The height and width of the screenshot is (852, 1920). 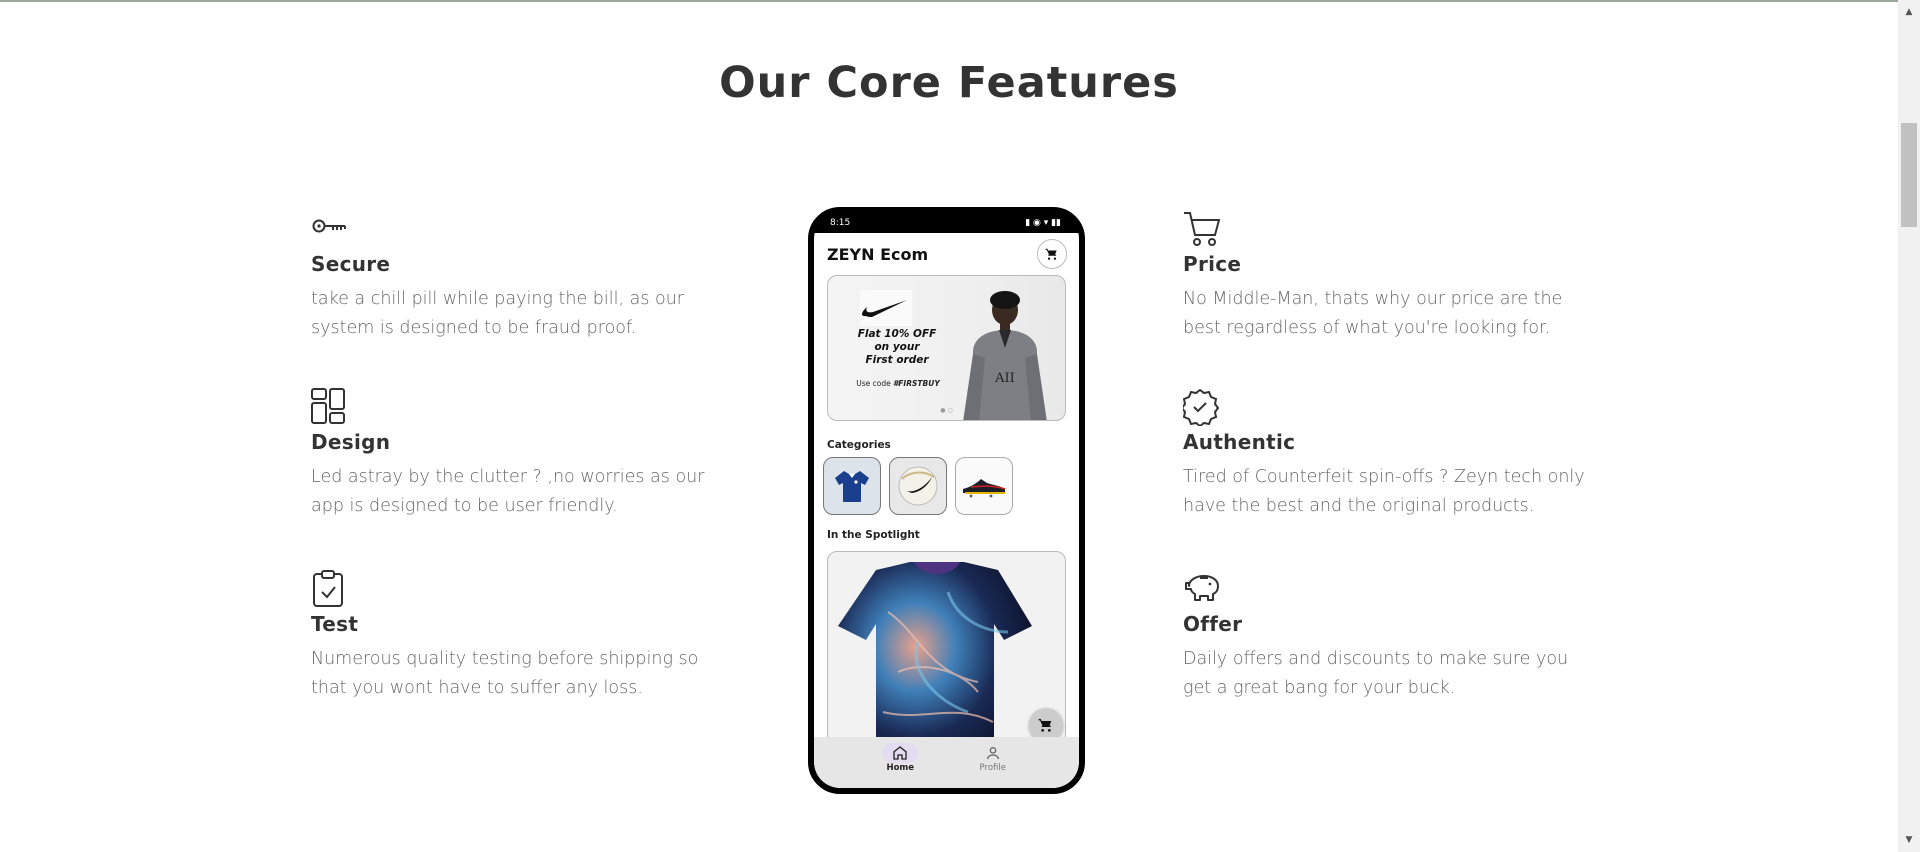 What do you see at coordinates (329, 226) in the screenshot?
I see `key-icon` at bounding box center [329, 226].